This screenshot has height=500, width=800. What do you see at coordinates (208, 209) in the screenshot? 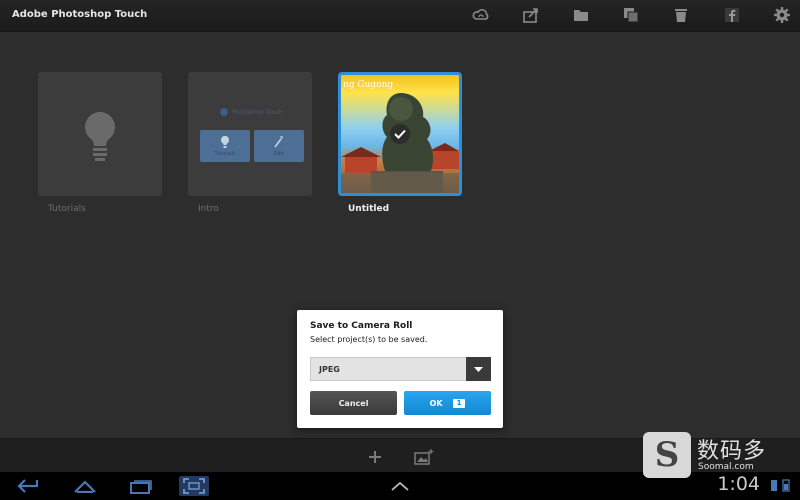
I see `project-label: Intro` at bounding box center [208, 209].